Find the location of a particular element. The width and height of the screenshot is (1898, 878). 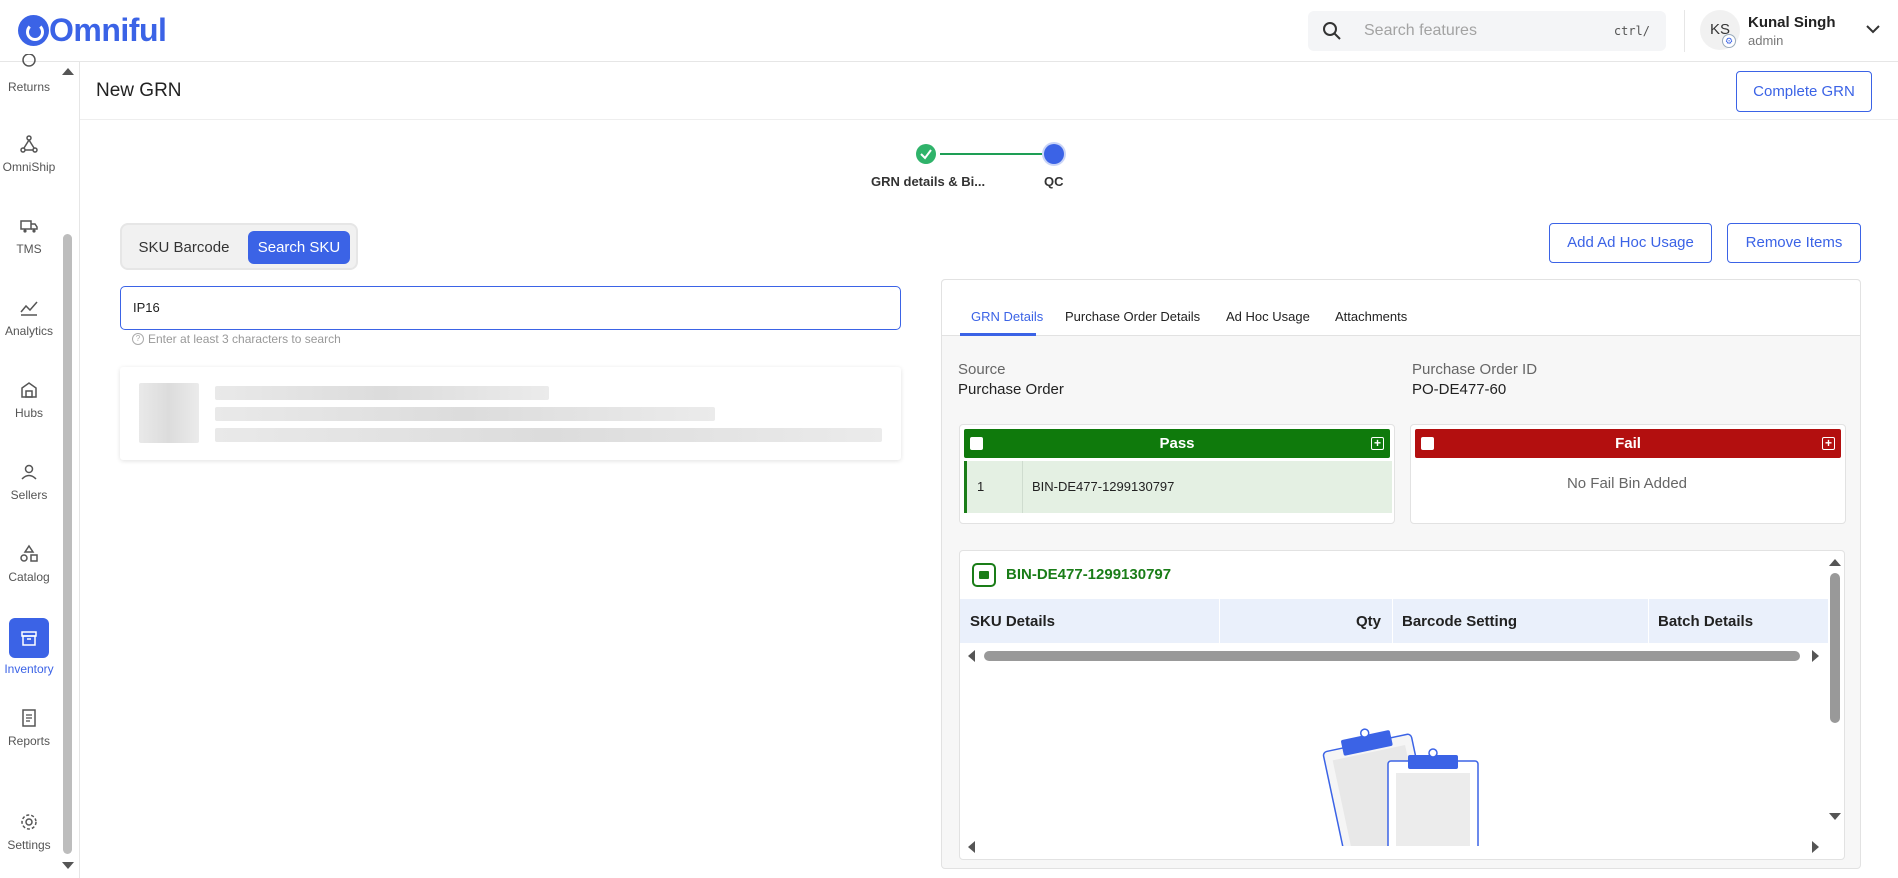

shapes-icon is located at coordinates (29, 553).